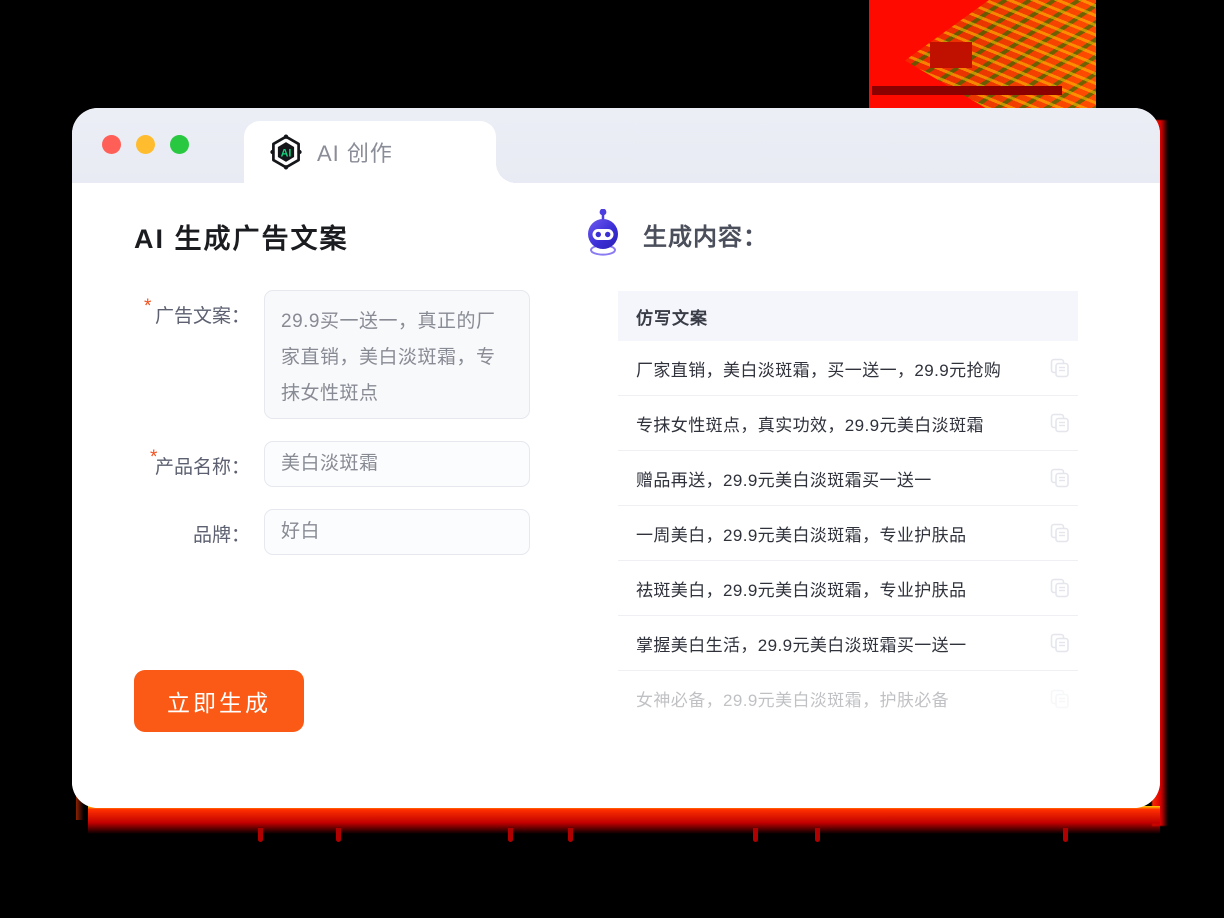  I want to click on generate-button: 立即生成, so click(219, 701).